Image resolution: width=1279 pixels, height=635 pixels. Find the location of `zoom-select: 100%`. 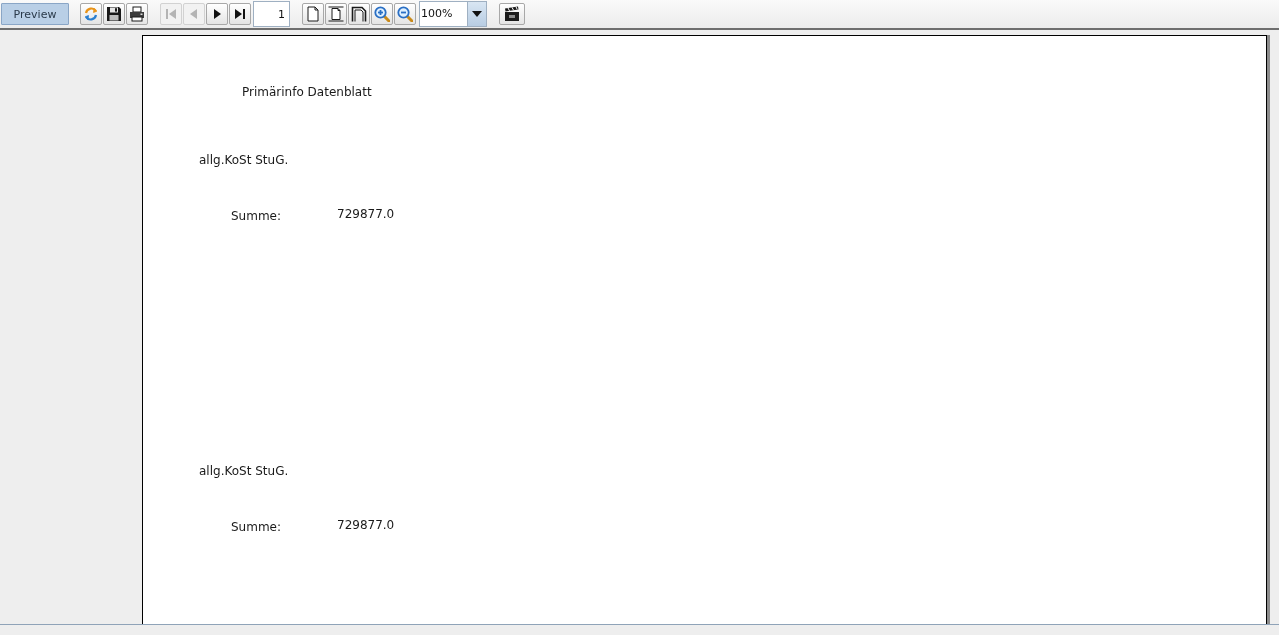

zoom-select: 100% is located at coordinates (453, 14).